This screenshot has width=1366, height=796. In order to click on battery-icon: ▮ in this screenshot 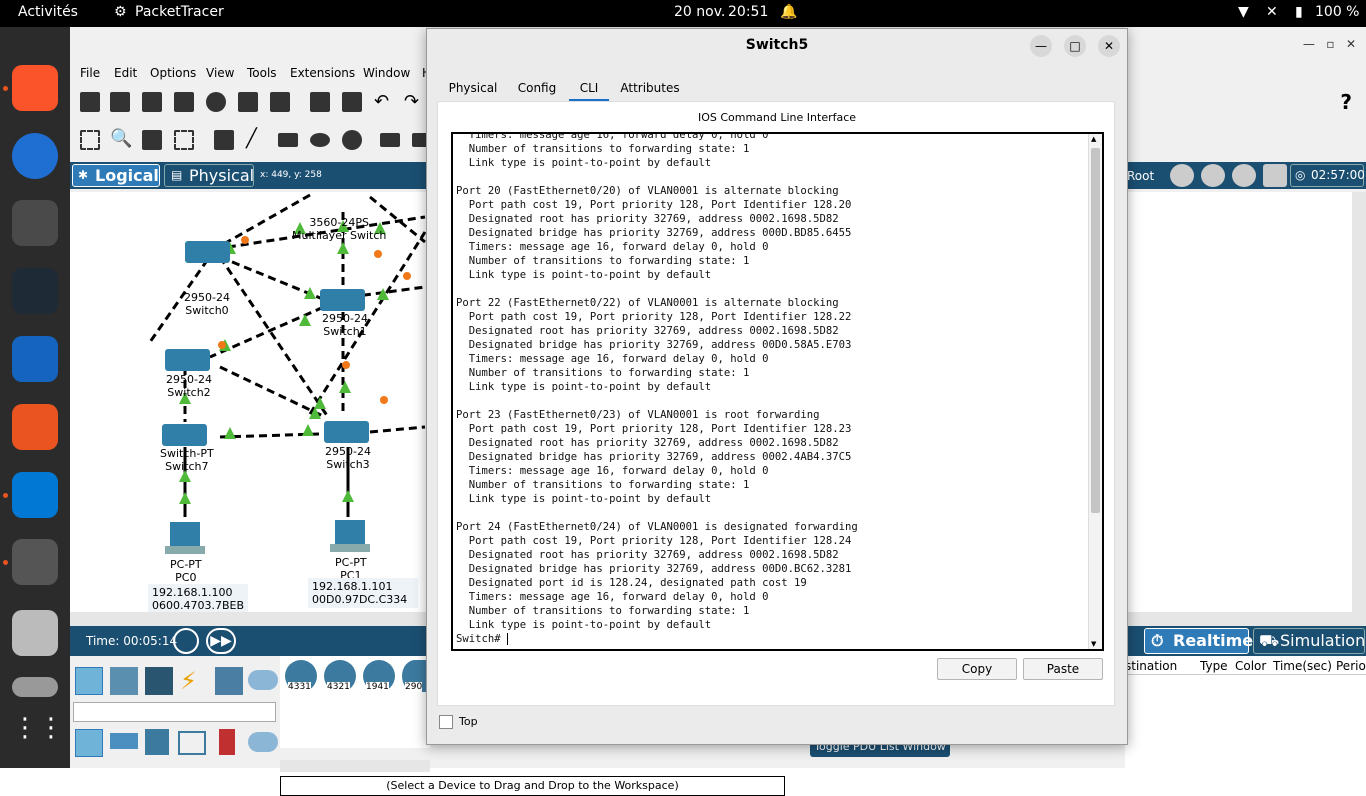, I will do `click(1299, 12)`.